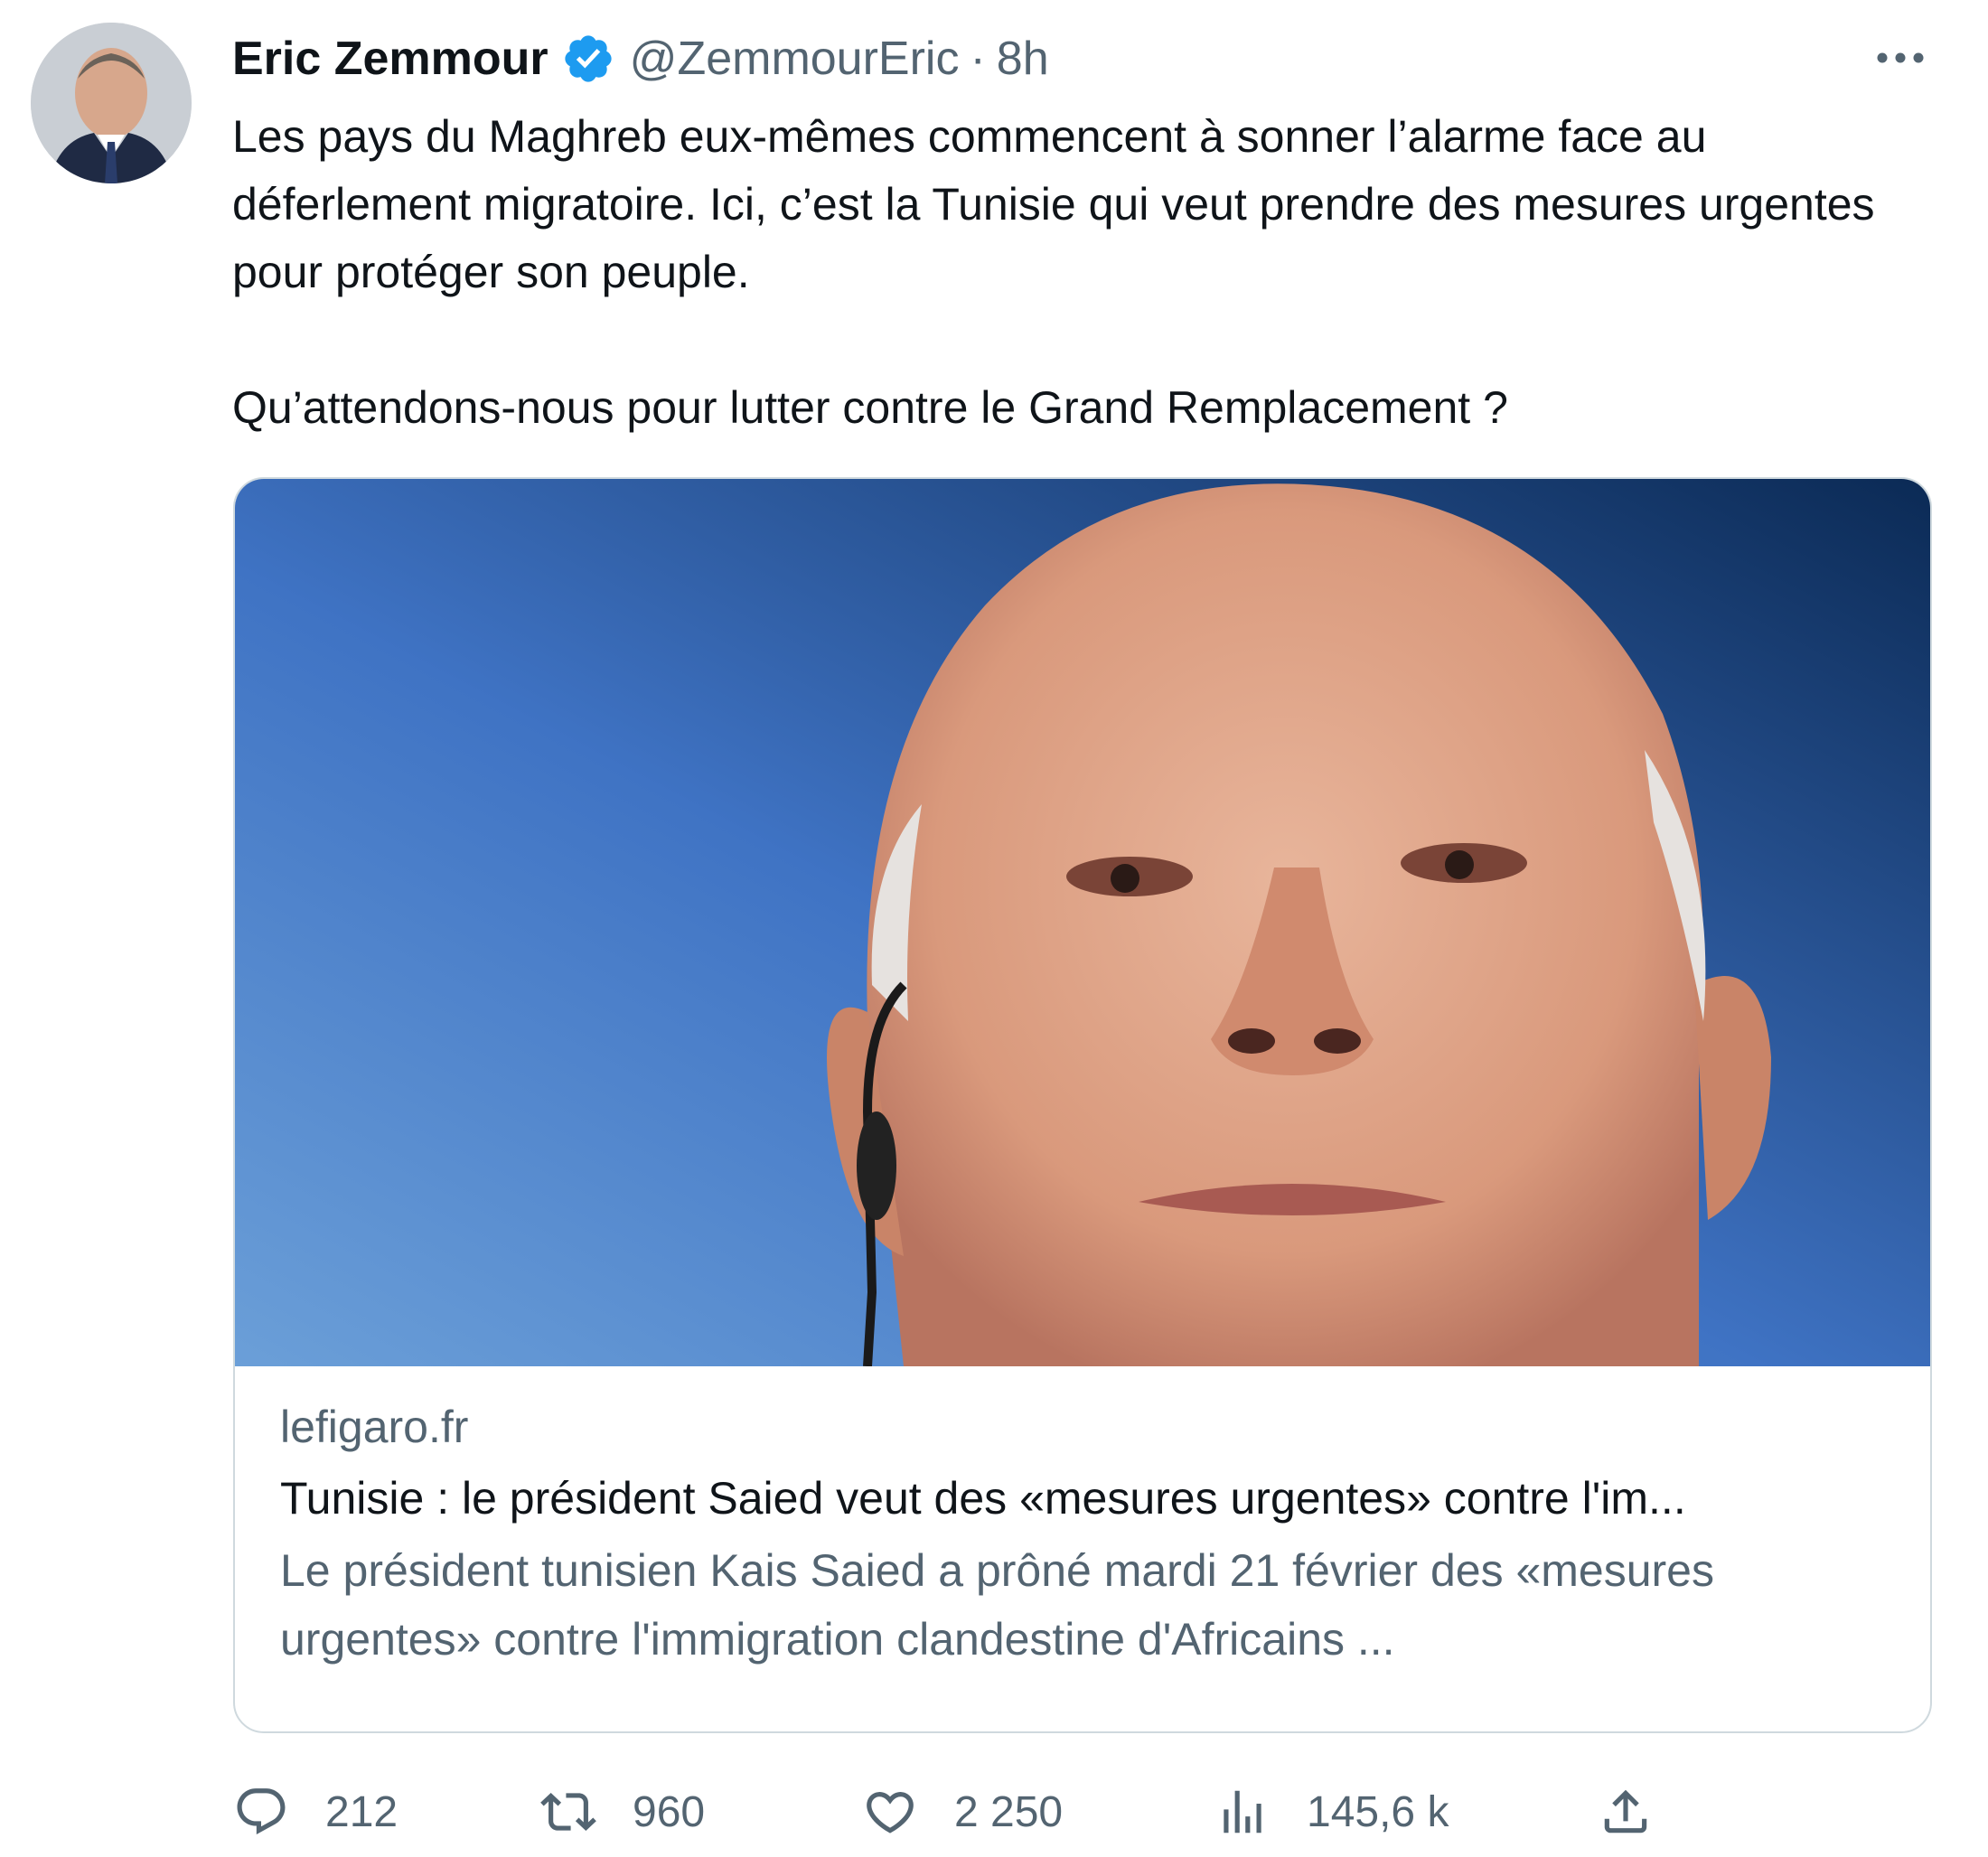  I want to click on more-options-button, so click(1900, 57).